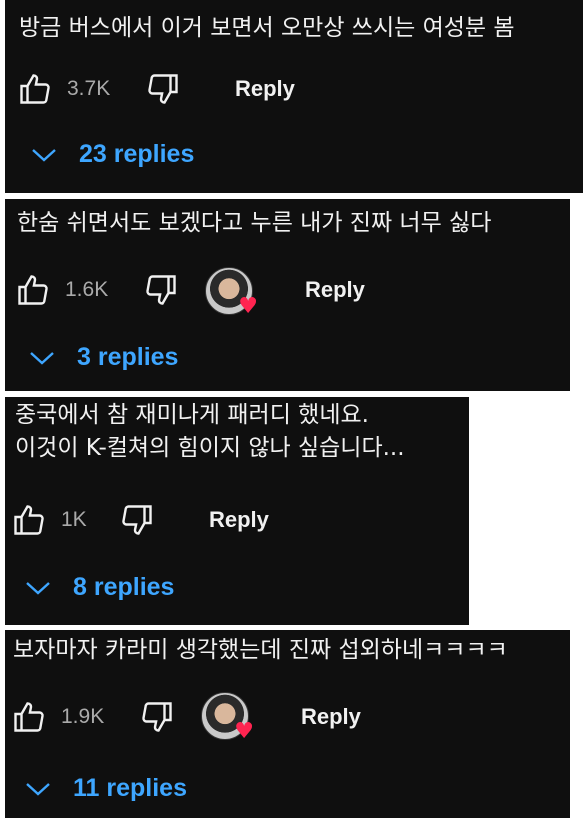 The height and width of the screenshot is (820, 583). Describe the element at coordinates (87, 289) in the screenshot. I see `like-count: 1.6K` at that location.